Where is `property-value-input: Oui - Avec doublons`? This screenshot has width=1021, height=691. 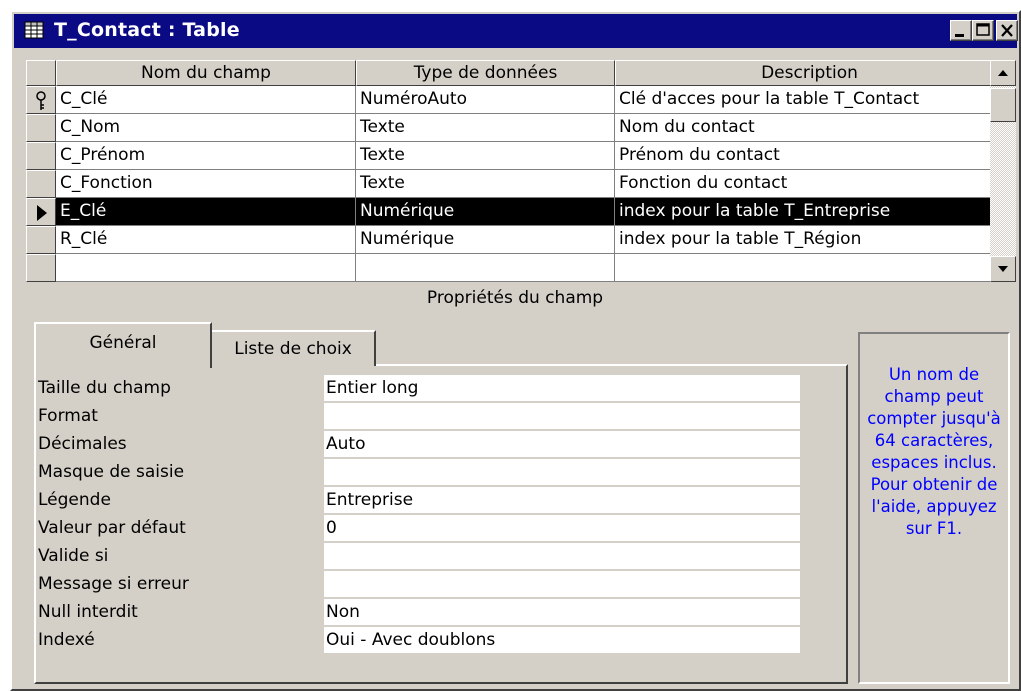
property-value-input: Oui - Avec doublons is located at coordinates (562, 640).